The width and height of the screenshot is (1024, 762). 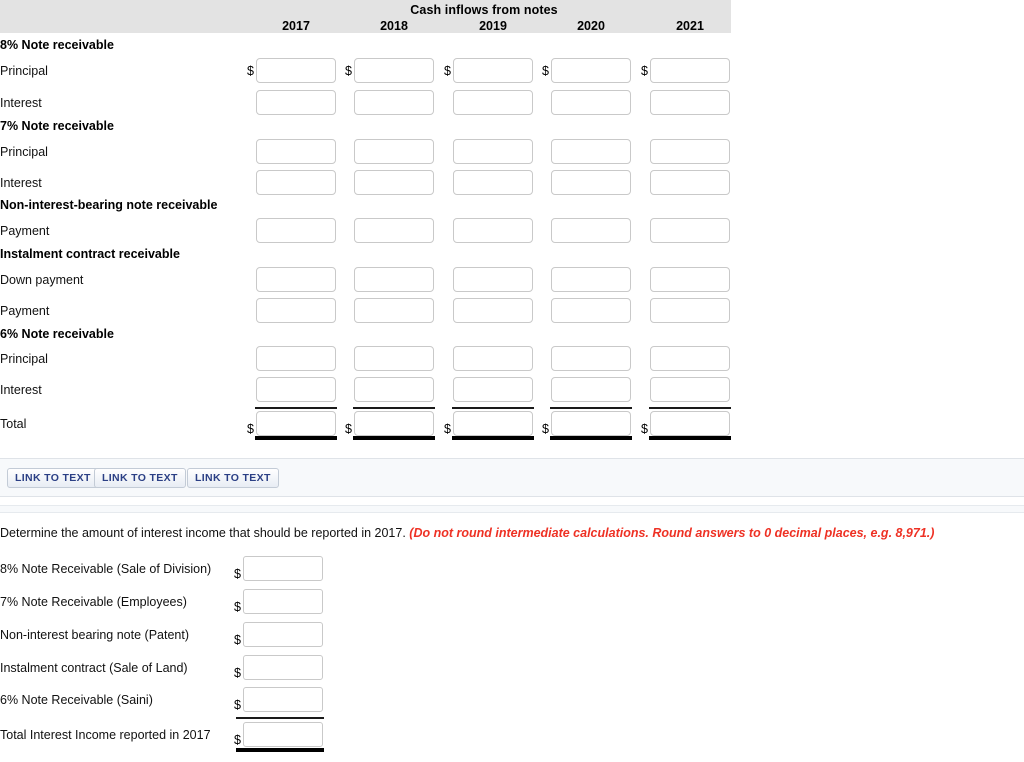 What do you see at coordinates (512, 477) in the screenshot?
I see `link-to-text-bar: LINK TO TEXT LINK TO TEXT LINK TO TEXT` at bounding box center [512, 477].